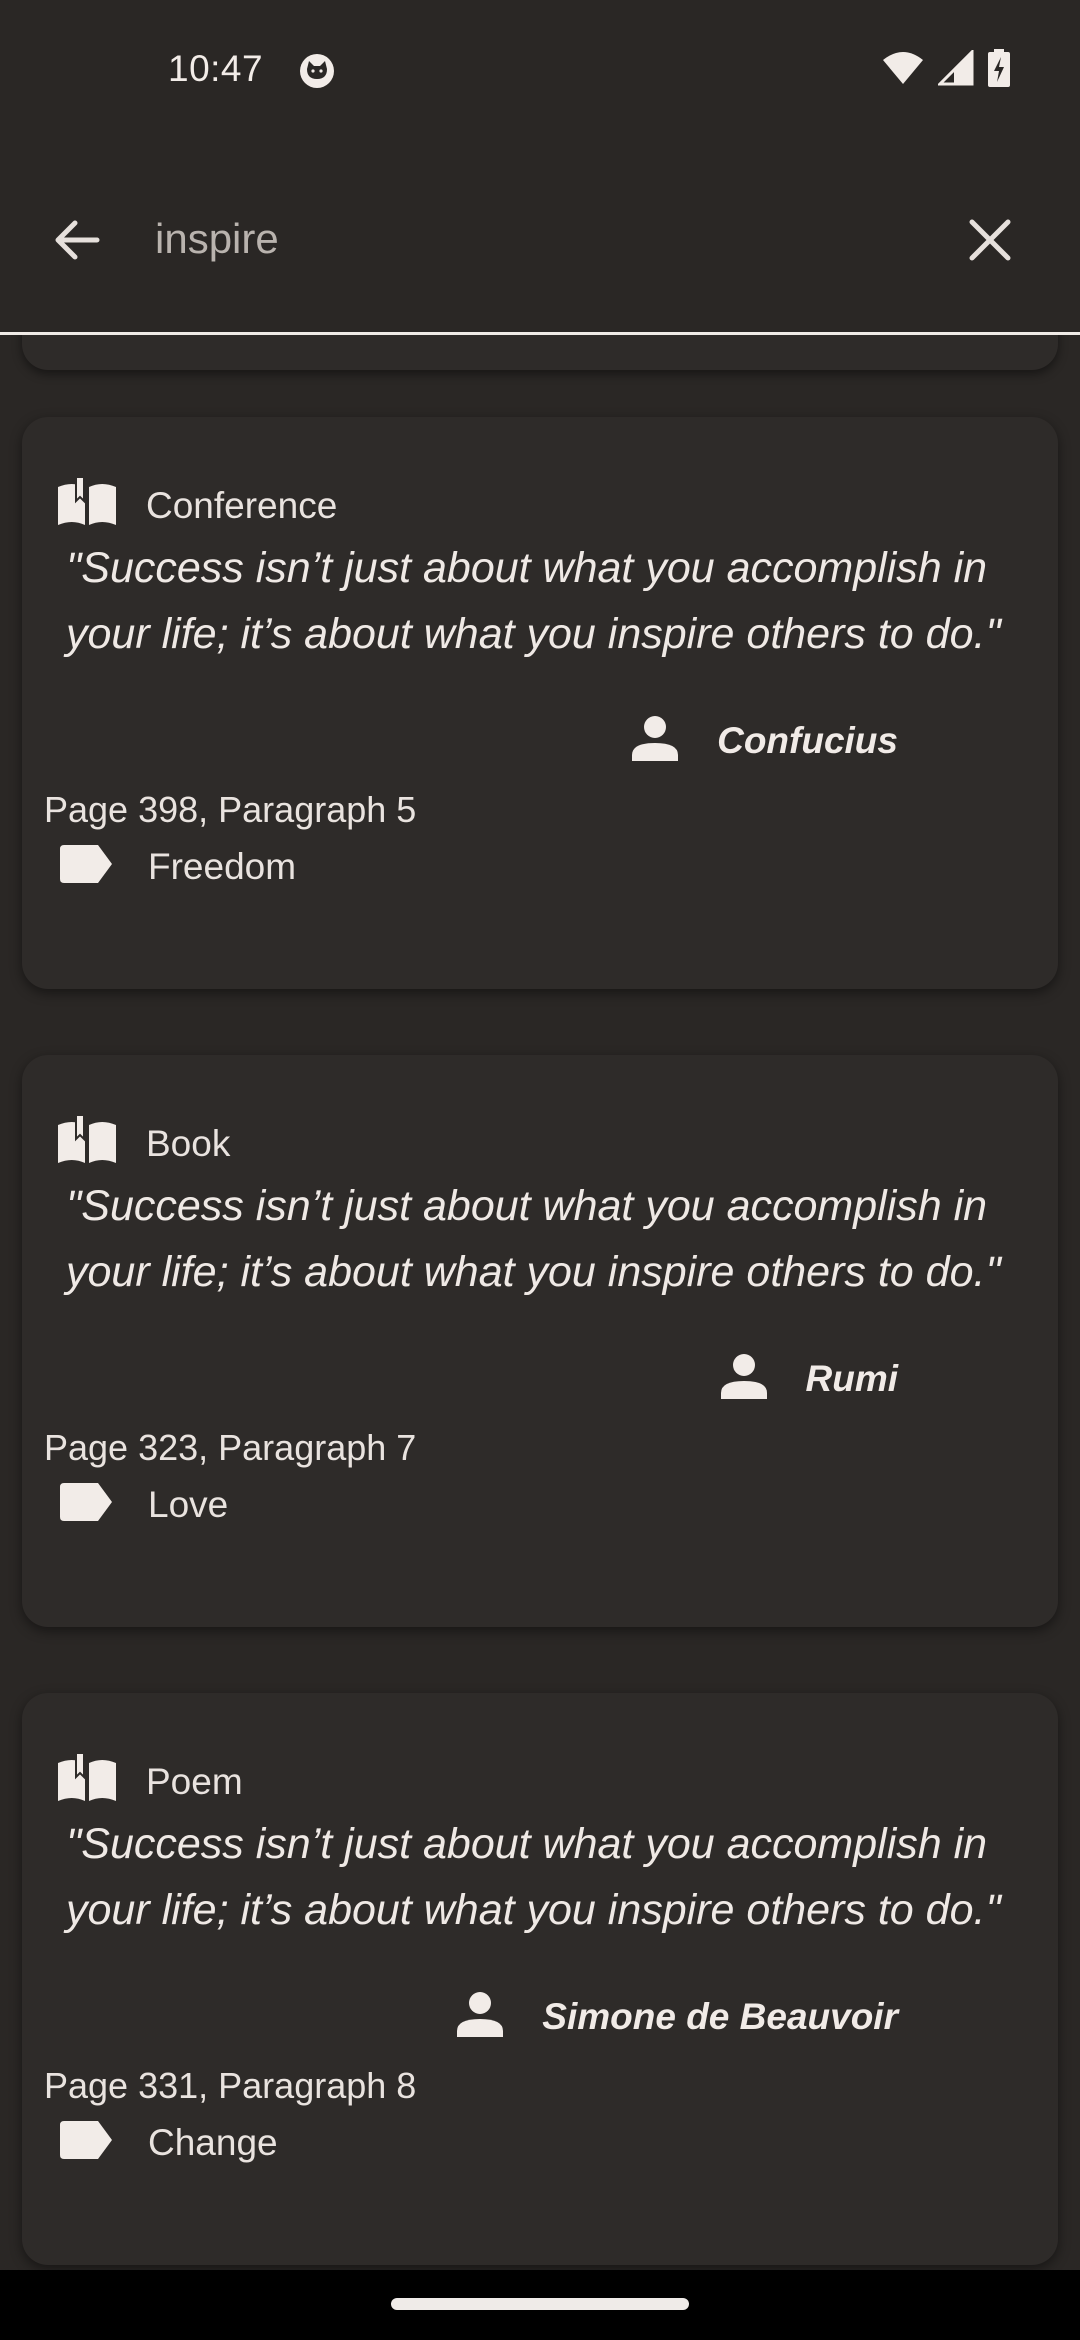 The image size is (1080, 2340). I want to click on tag-label: Change, so click(213, 2142).